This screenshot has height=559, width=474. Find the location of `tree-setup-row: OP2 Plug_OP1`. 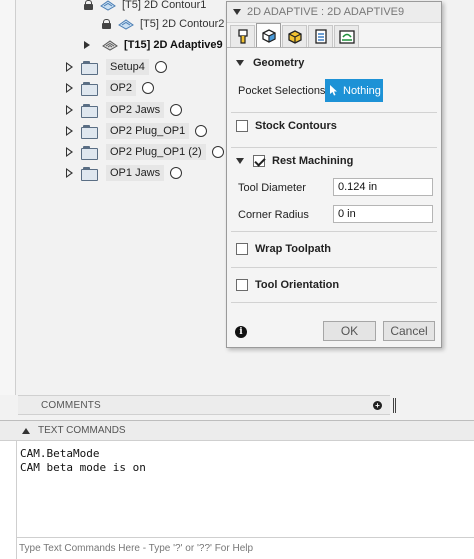

tree-setup-row: OP2 Plug_OP1 is located at coordinates (137, 131).